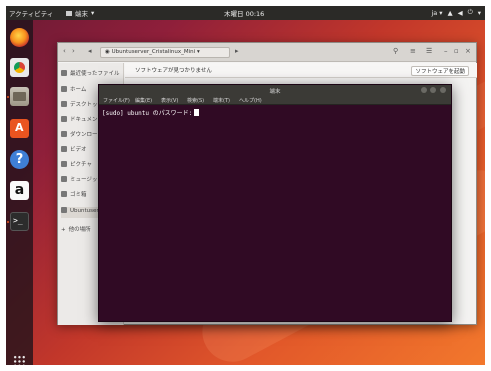 The height and width of the screenshot is (371, 491). I want to click on back-button: ‹, so click(64, 52).